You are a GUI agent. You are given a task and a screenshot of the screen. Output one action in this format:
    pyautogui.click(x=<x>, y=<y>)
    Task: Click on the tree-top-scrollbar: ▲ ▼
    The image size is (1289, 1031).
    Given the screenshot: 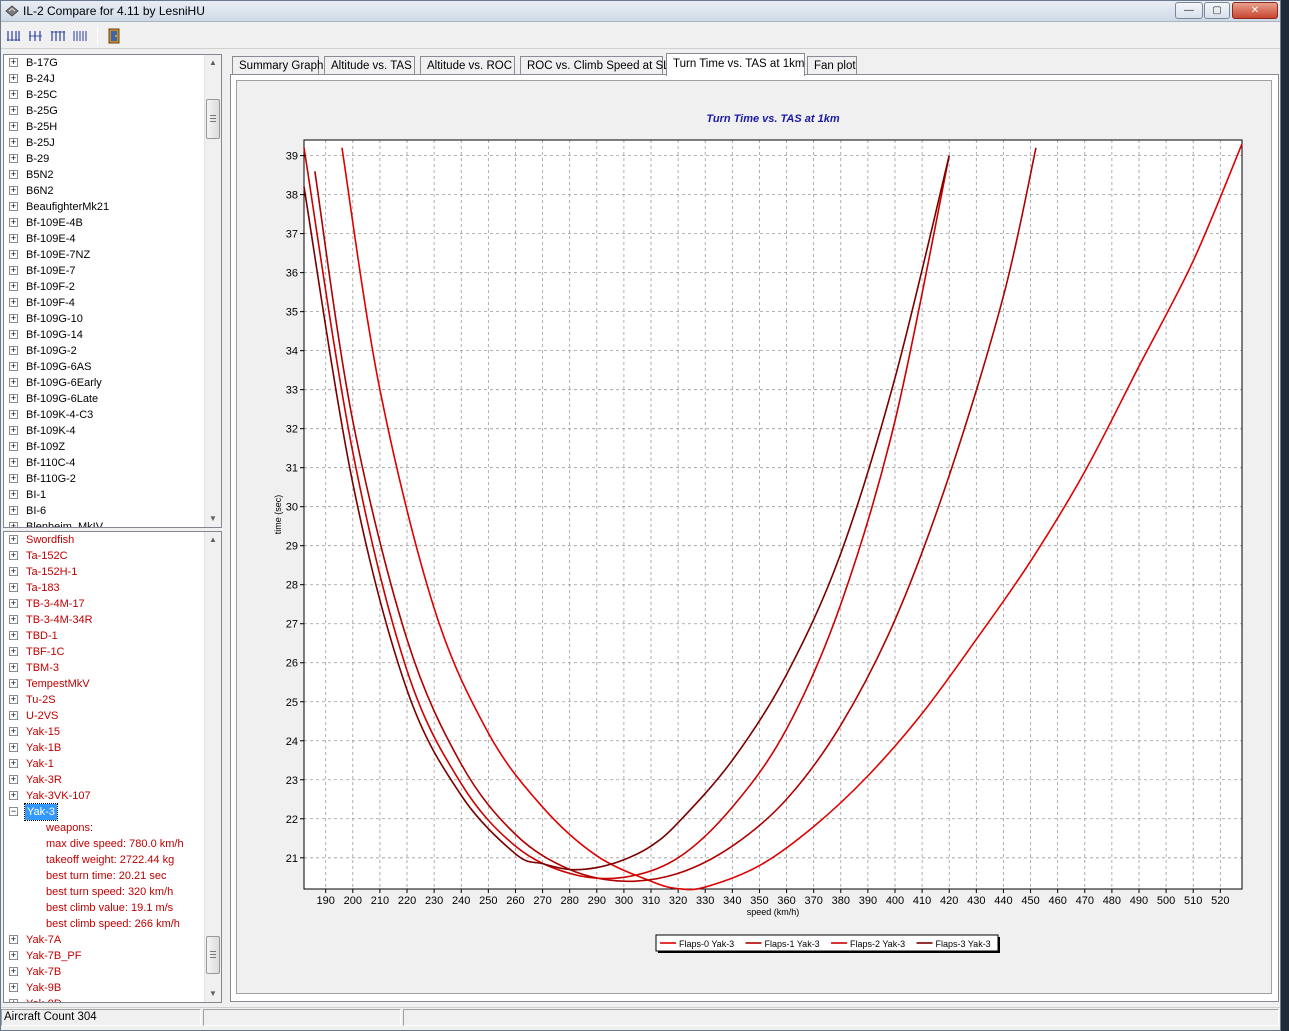 What is the action you would take?
    pyautogui.click(x=212, y=291)
    